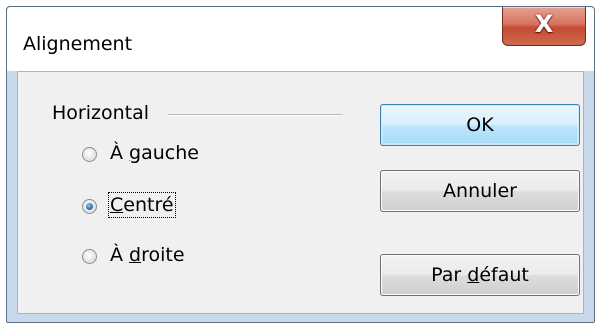 Image resolution: width=601 pixels, height=329 pixels. What do you see at coordinates (480, 125) in the screenshot?
I see `ok-button: OK` at bounding box center [480, 125].